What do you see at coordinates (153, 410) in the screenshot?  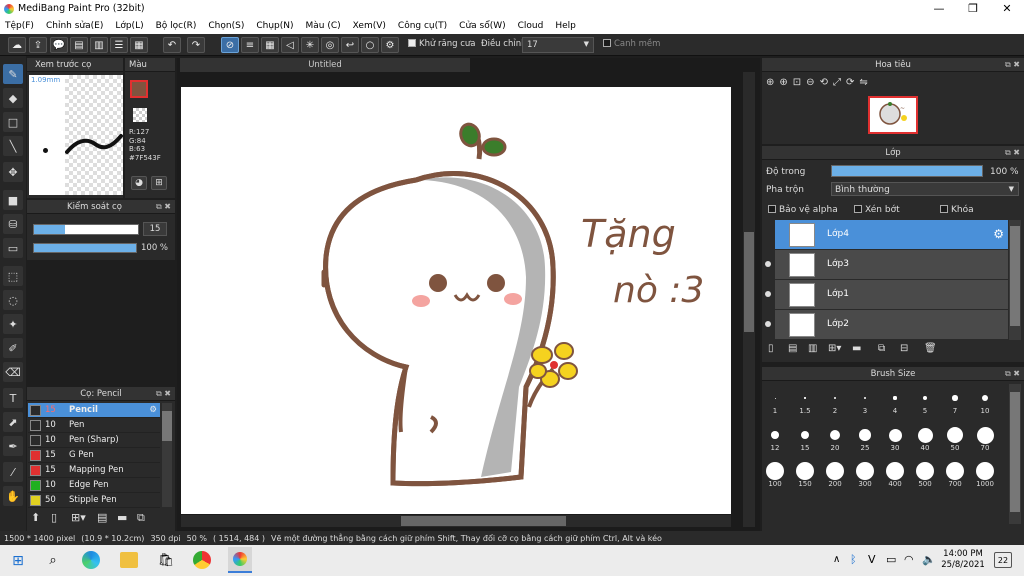 I see `brush-settings-gear-icon: ⚙` at bounding box center [153, 410].